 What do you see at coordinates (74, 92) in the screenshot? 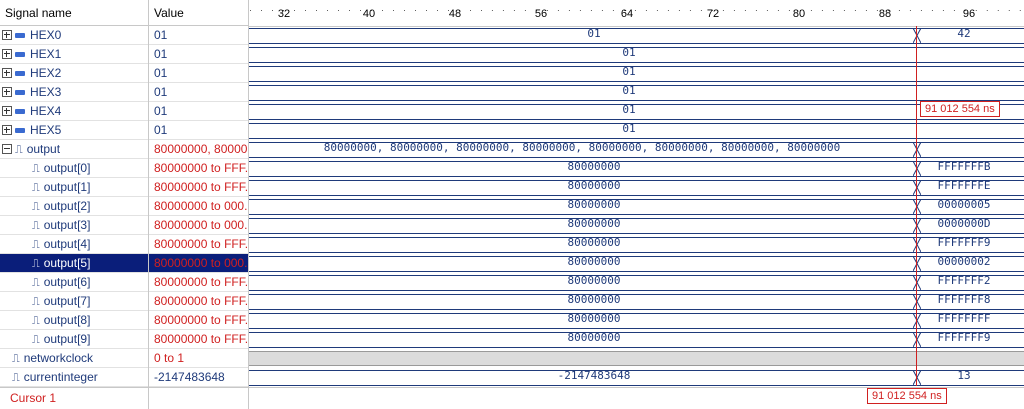
I see `signal-row-HEX3: HEX3` at bounding box center [74, 92].